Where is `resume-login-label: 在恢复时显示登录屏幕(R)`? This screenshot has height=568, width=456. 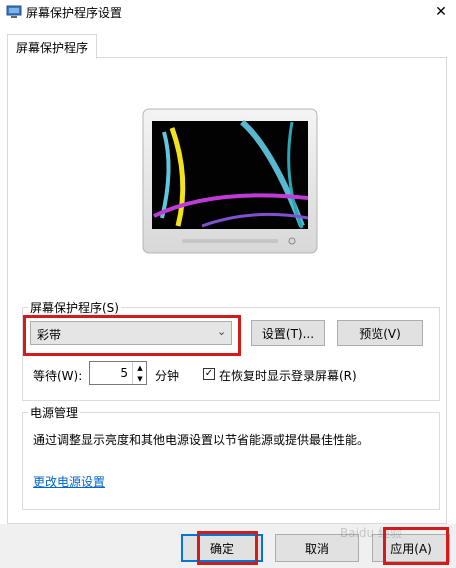
resume-login-label: 在恢复时显示登录屏幕(R) is located at coordinates (288, 375).